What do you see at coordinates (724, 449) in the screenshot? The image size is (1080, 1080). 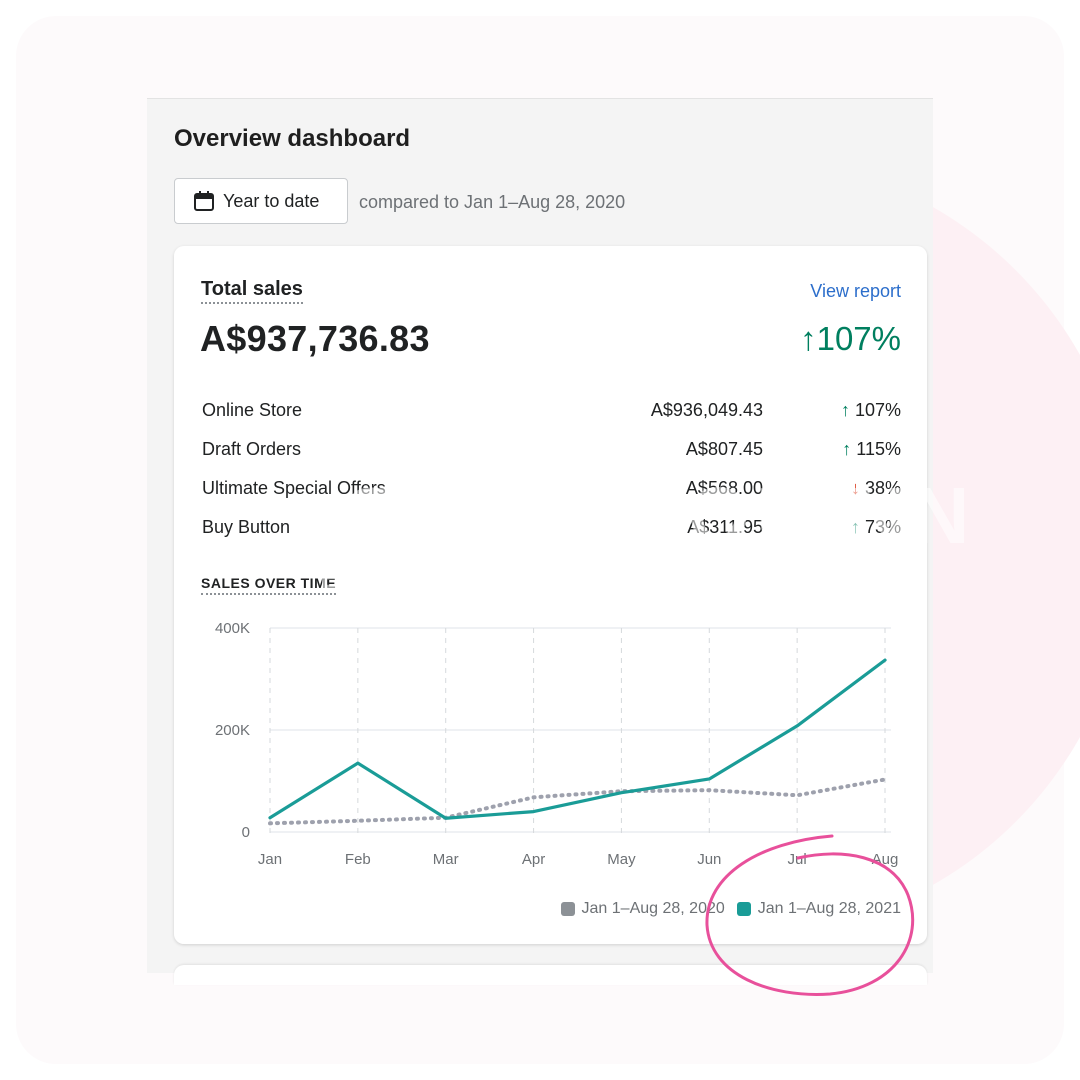 I see `channel-amount: A$807.45` at bounding box center [724, 449].